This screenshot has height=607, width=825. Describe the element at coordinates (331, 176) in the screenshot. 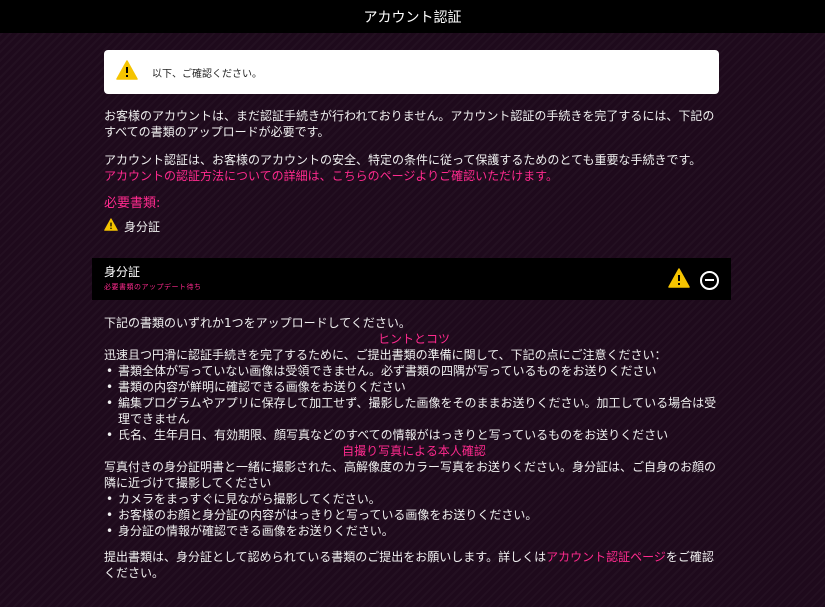

I see `verification-info-link: アカウントの認証方法についての詳細は、こちらのページよりご確認いただけます。` at that location.